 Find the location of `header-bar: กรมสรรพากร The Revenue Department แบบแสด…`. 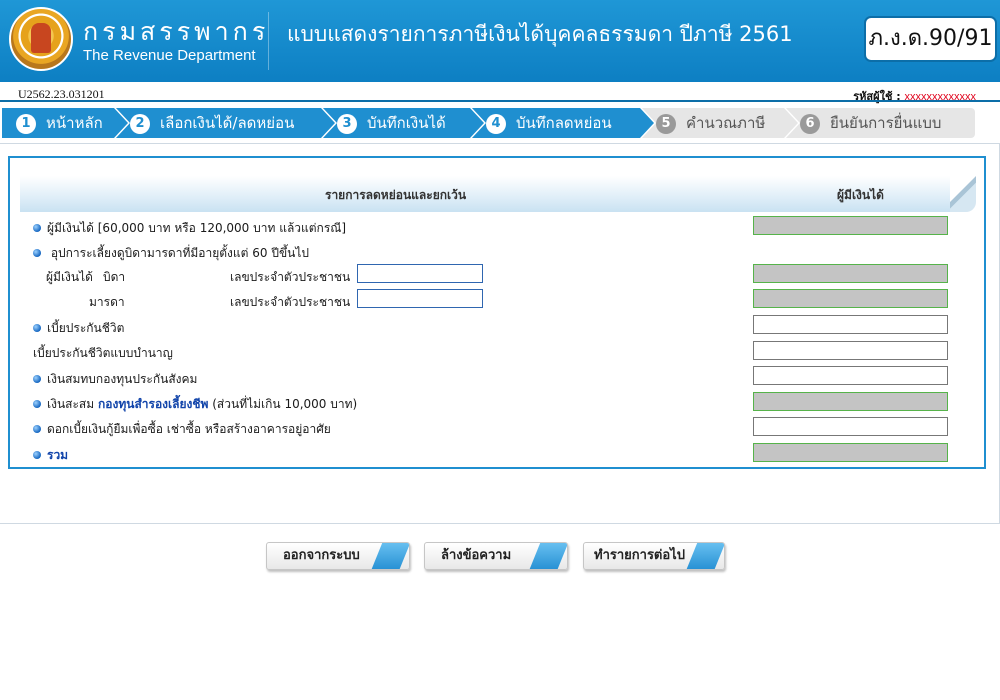

header-bar: กรมสรรพากร The Revenue Department แบบแสด… is located at coordinates (500, 41).